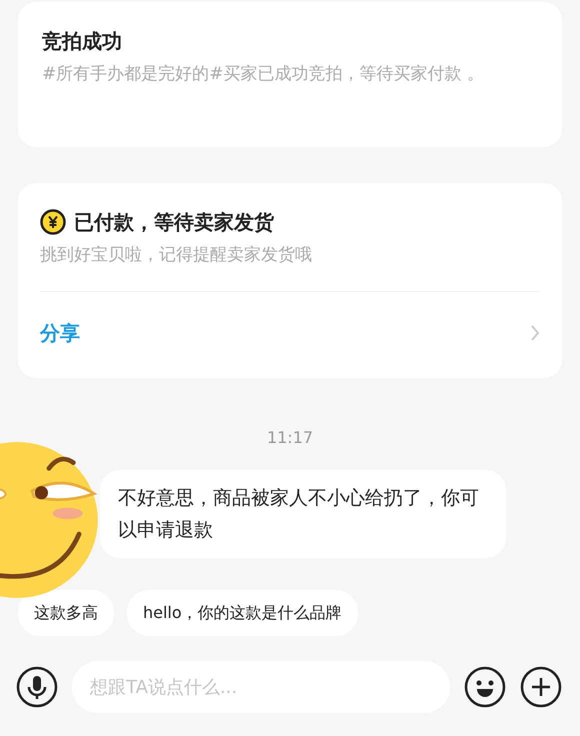  What do you see at coordinates (82, 41) in the screenshot?
I see `card-title: 竞拍成功` at bounding box center [82, 41].